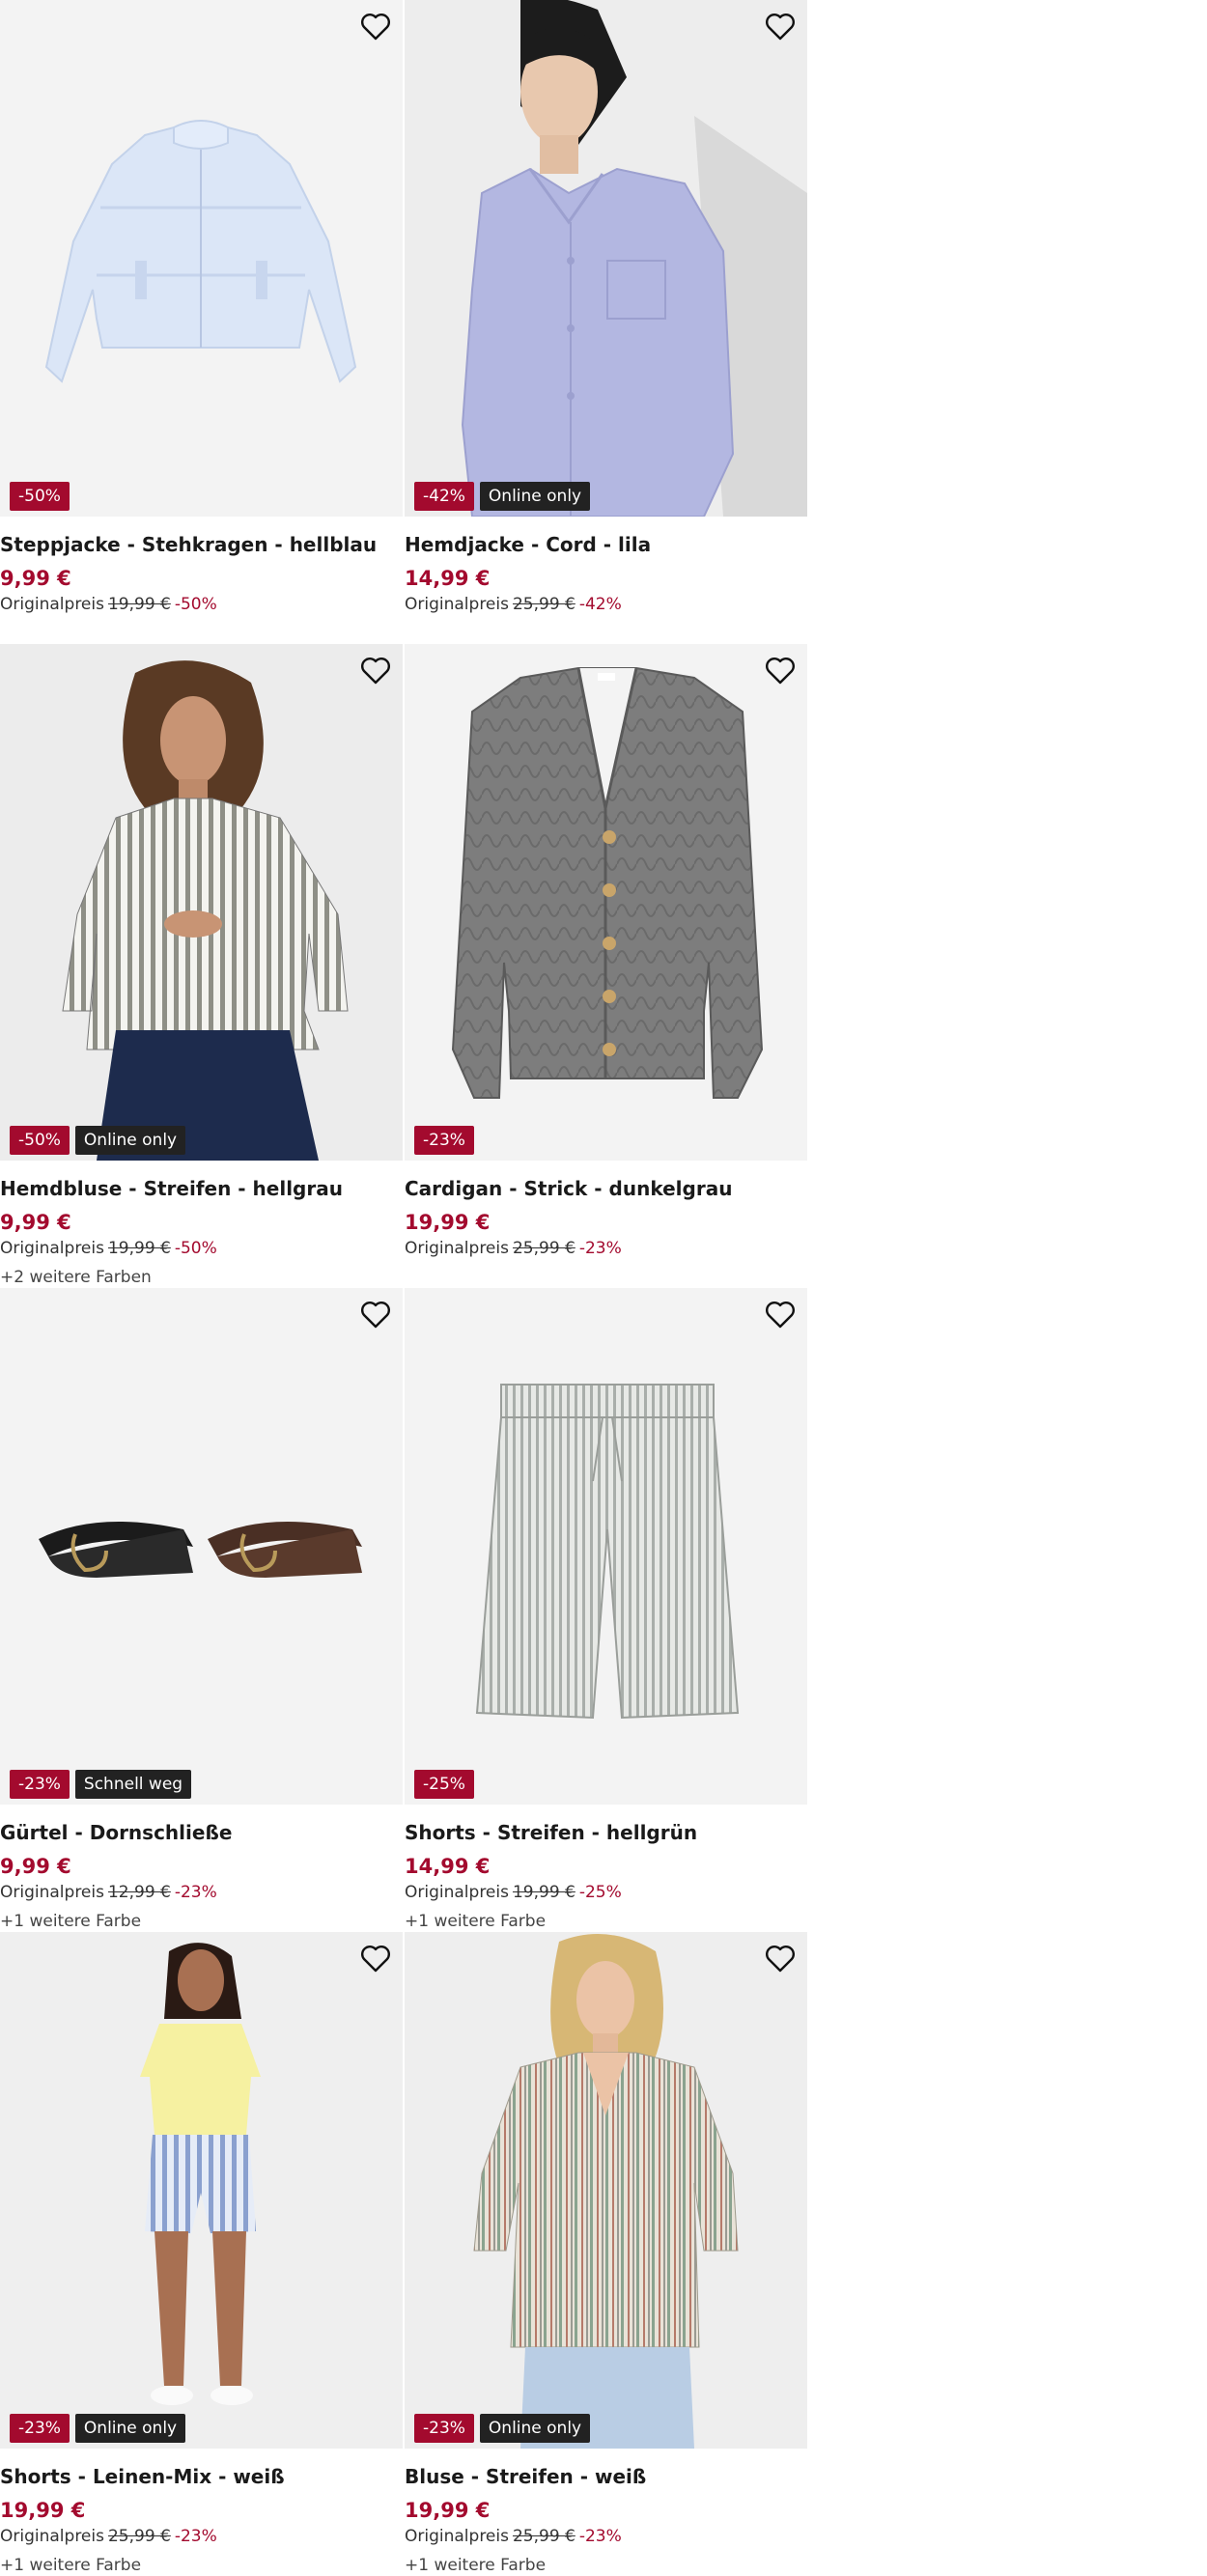 This screenshot has height=2576, width=1207. What do you see at coordinates (133, 1785) in the screenshot?
I see `schnell-weg-badge: Schnell weg` at bounding box center [133, 1785].